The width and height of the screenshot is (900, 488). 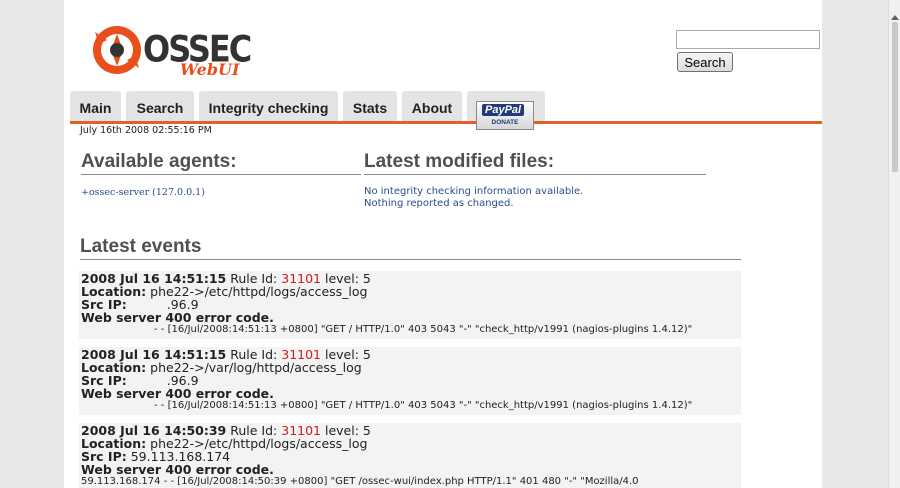 I want to click on tab-main: Main, so click(x=95, y=106).